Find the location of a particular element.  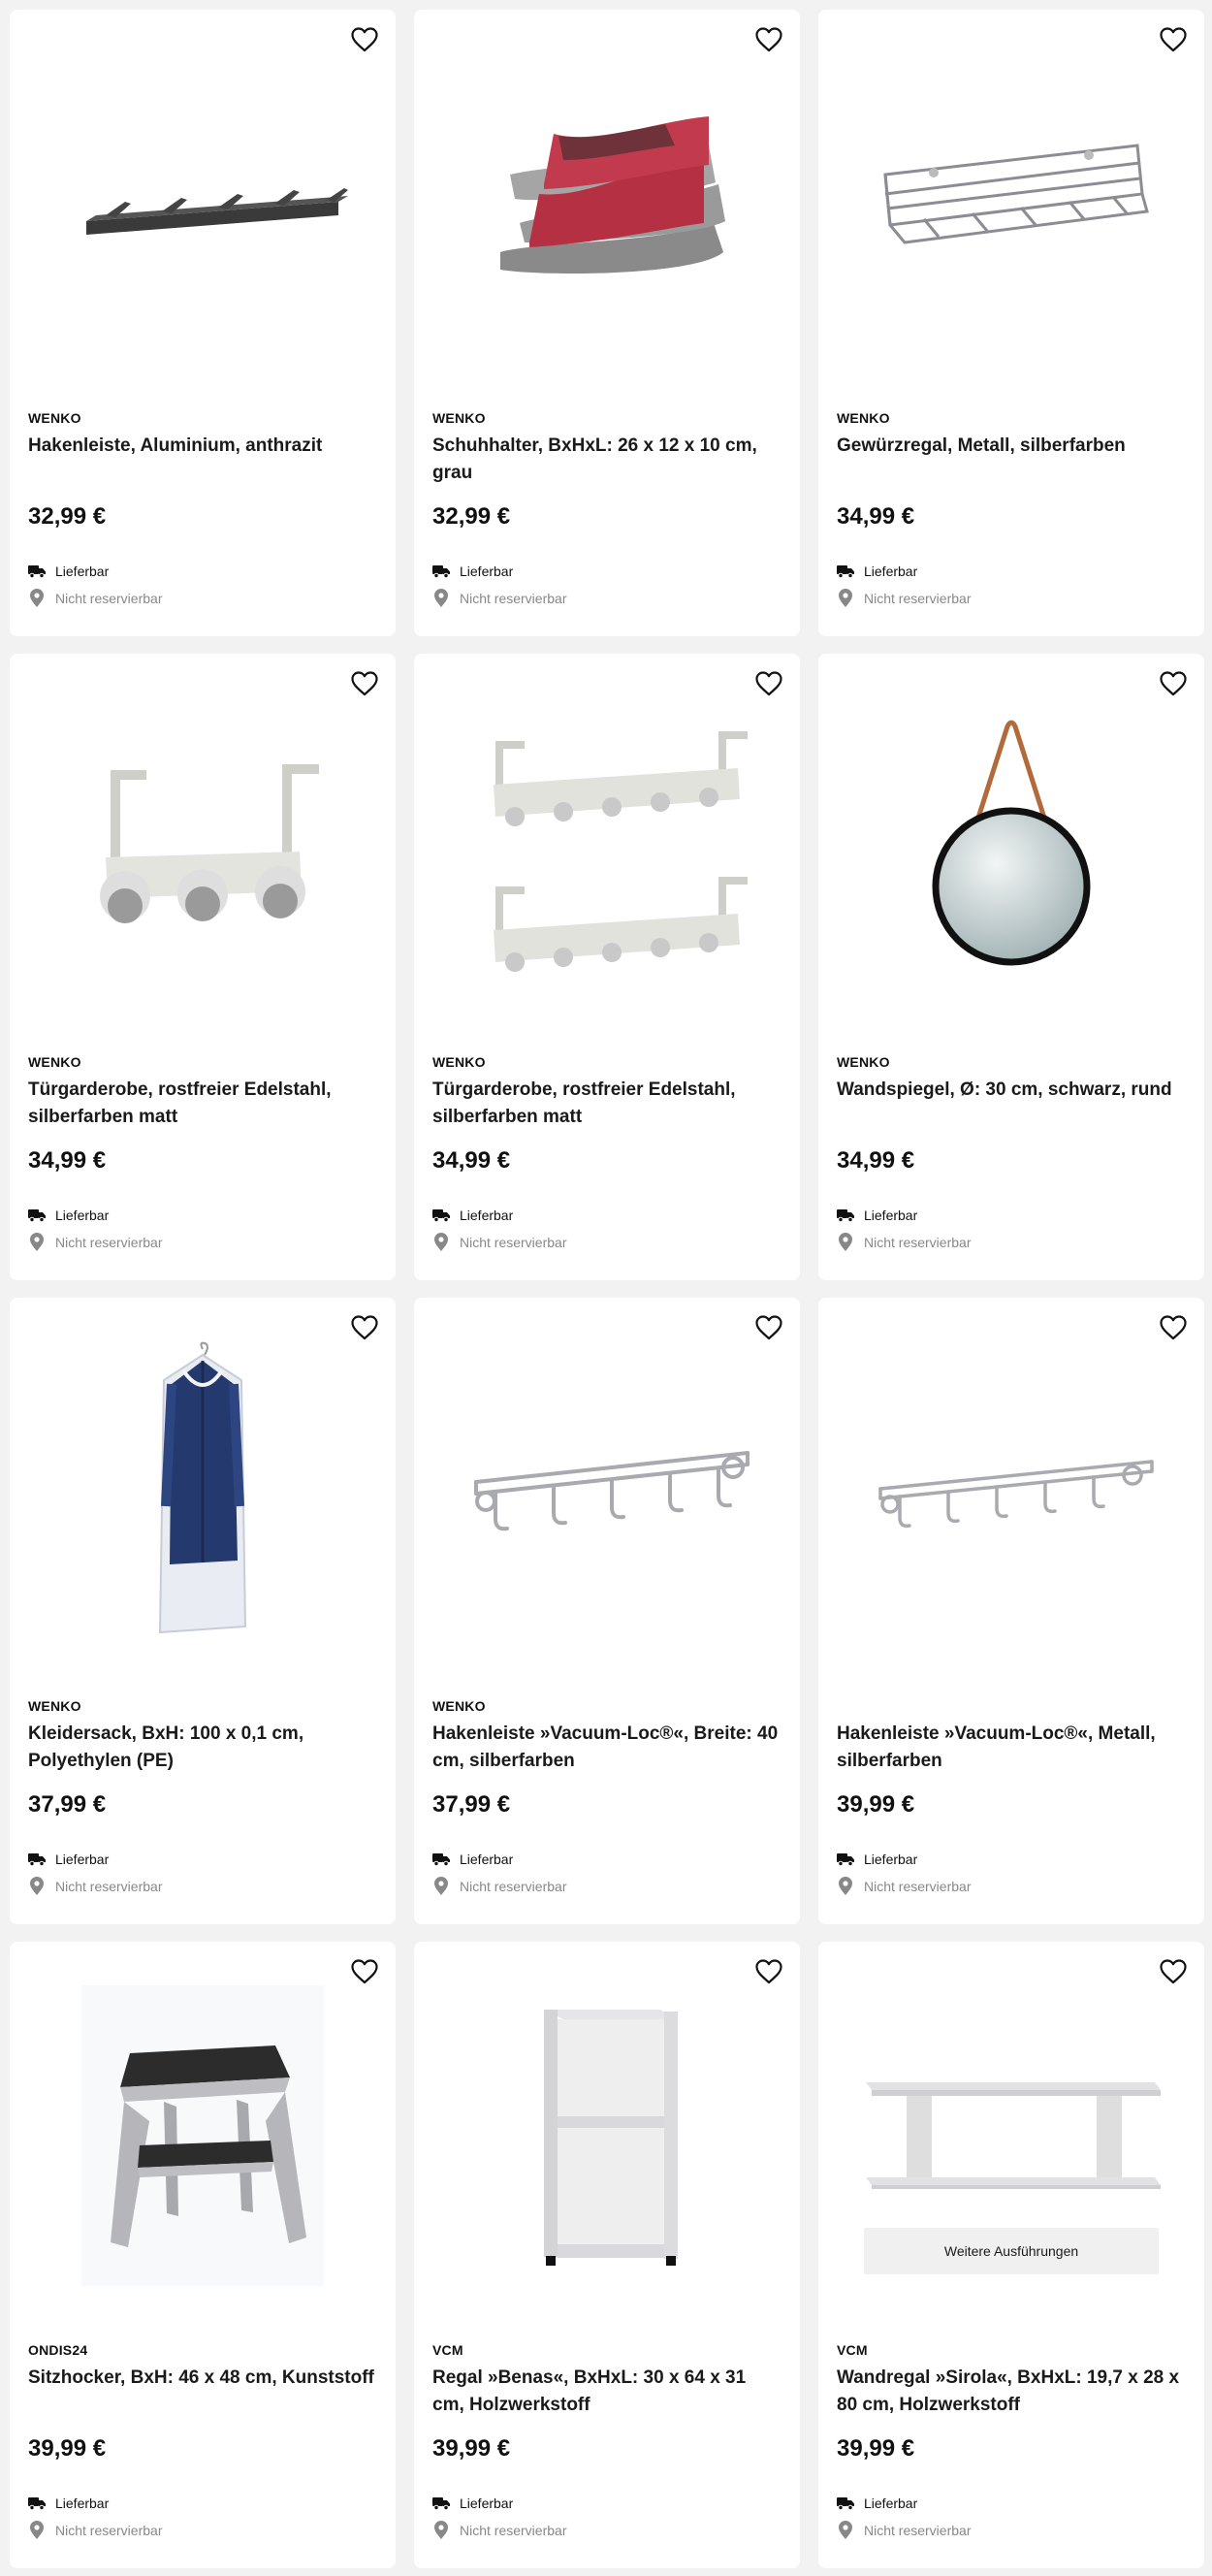

more-variants-button: Weitere Ausführungen is located at coordinates (1012, 2251).